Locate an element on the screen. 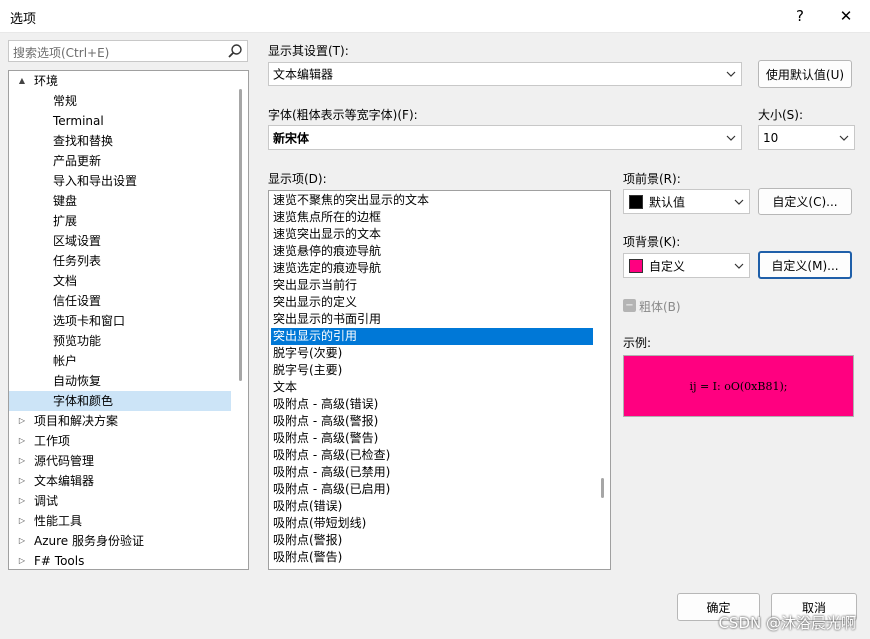  bold-checkbox: − is located at coordinates (629, 305).